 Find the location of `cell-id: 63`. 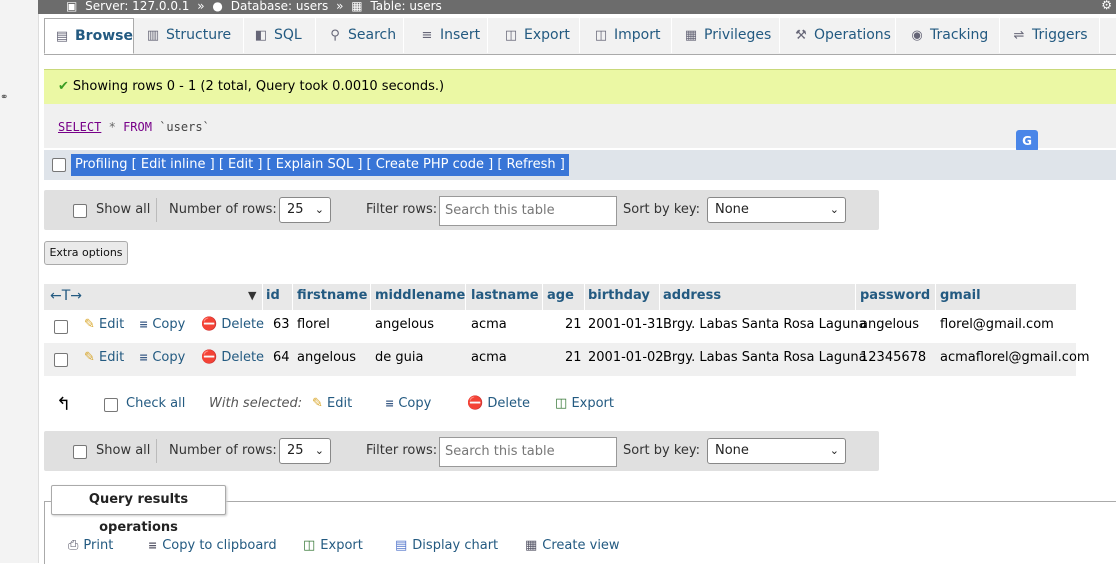

cell-id: 63 is located at coordinates (281, 324).